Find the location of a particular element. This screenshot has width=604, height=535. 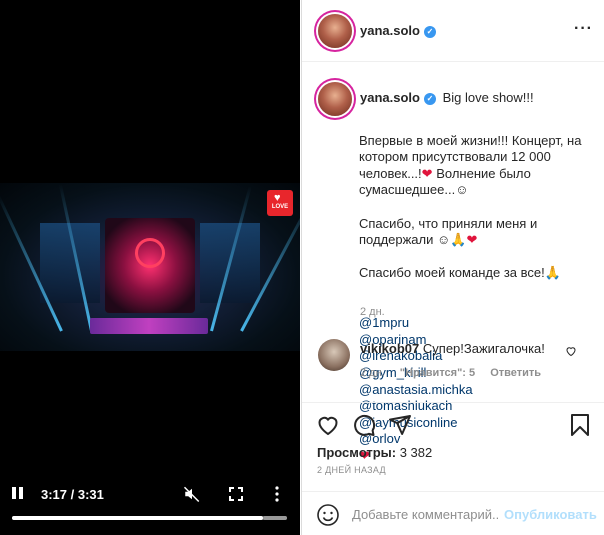

muted-speaker-icon is located at coordinates (192, 494).